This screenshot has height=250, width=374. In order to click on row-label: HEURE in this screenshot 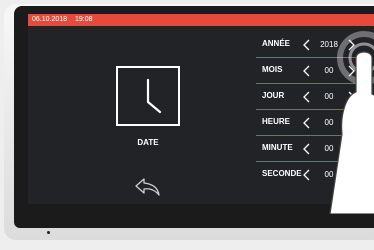, I will do `click(276, 121)`.